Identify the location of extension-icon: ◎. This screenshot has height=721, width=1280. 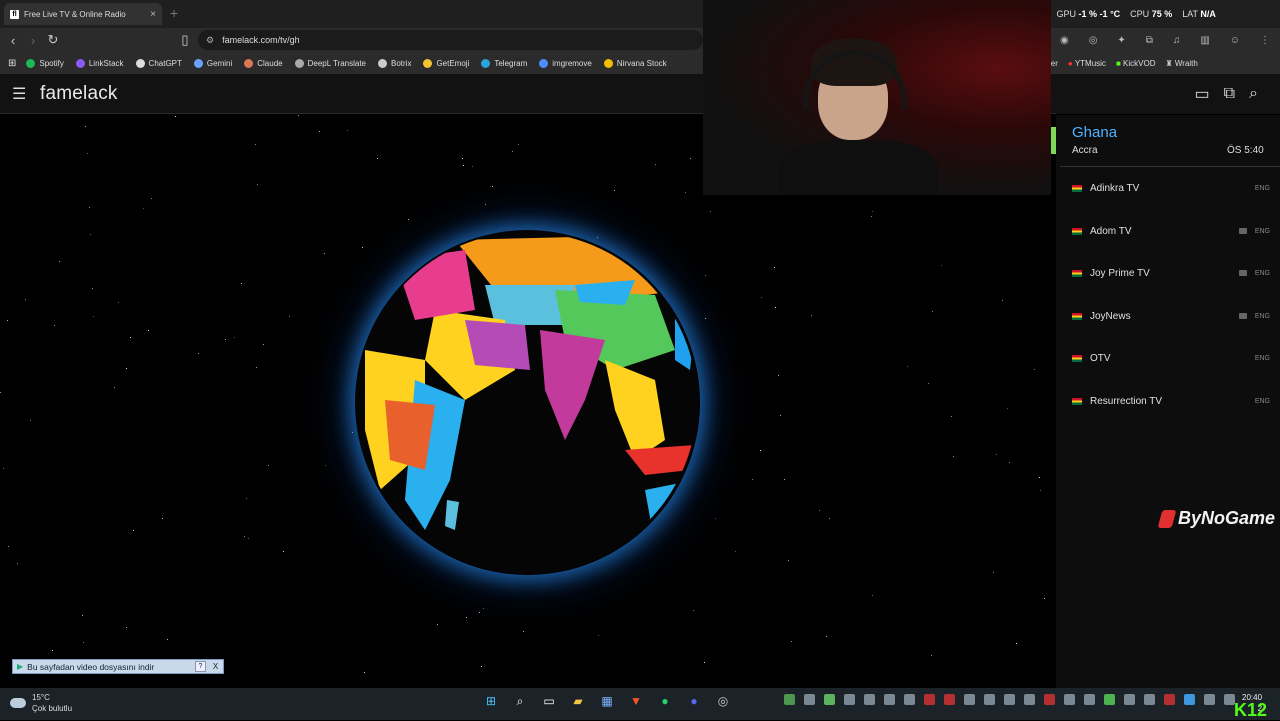
(1093, 40).